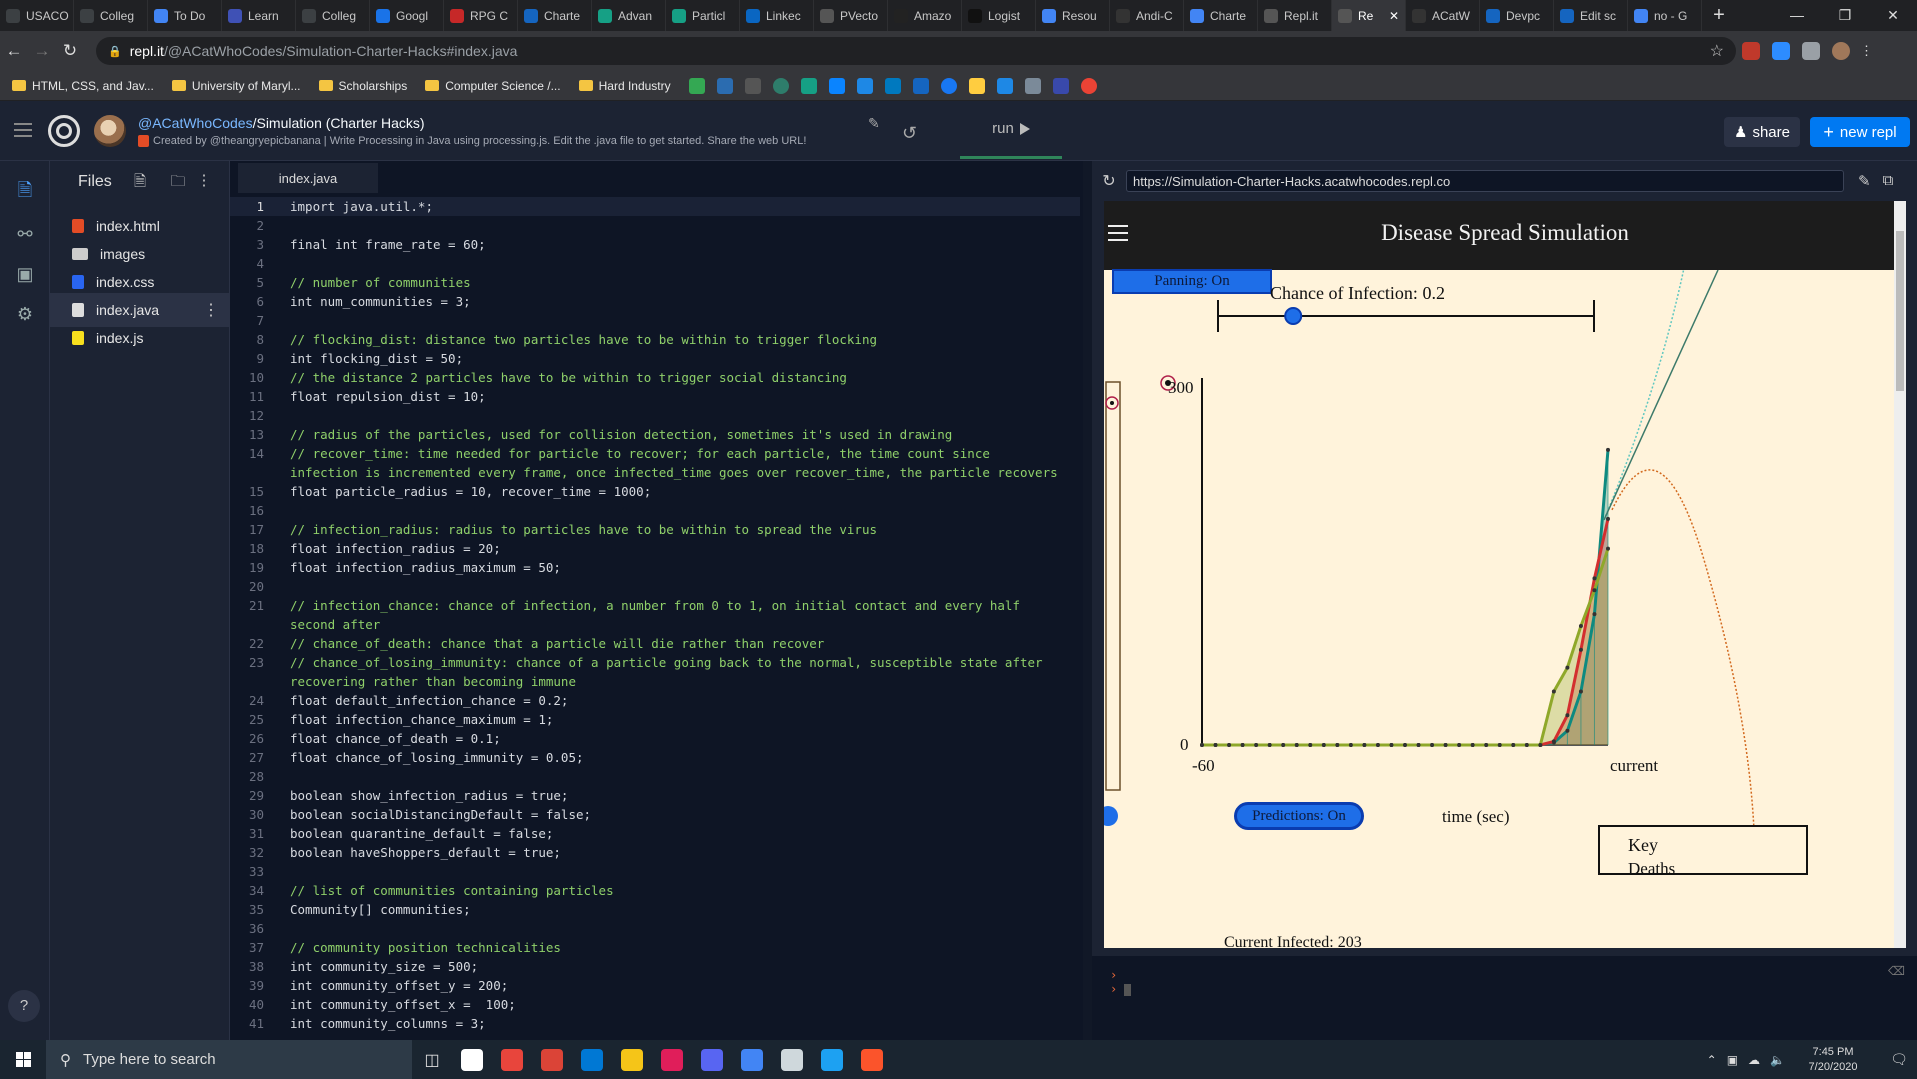 The image size is (1917, 1079). What do you see at coordinates (1811, 51) in the screenshot?
I see `extensions-puzzle-icon` at bounding box center [1811, 51].